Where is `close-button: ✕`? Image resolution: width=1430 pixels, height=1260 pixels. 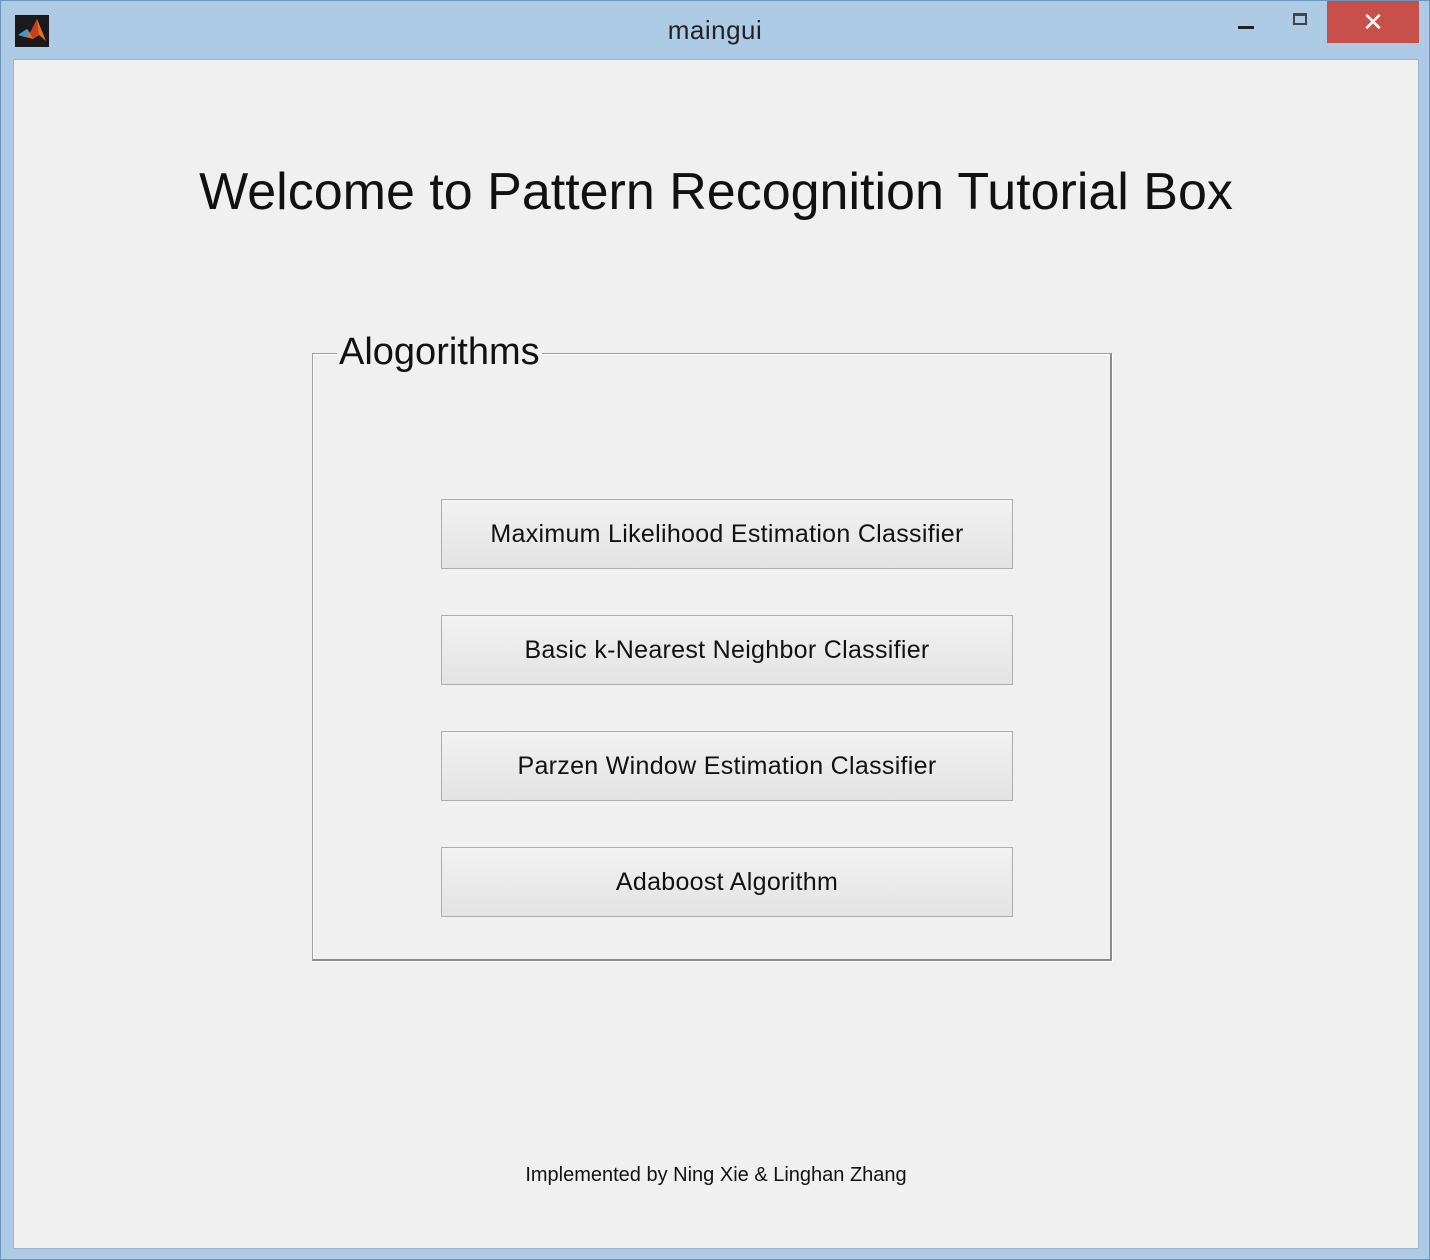
close-button: ✕ is located at coordinates (1373, 22).